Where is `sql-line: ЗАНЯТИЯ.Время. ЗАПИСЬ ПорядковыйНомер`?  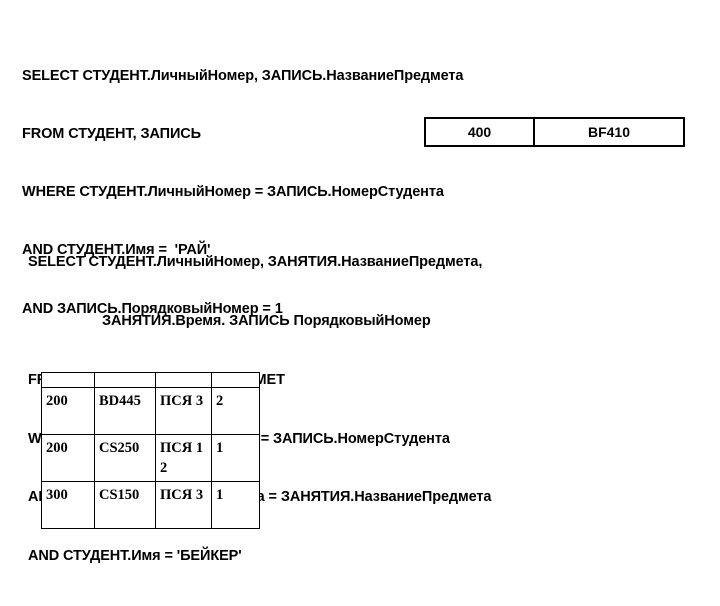
sql-line: ЗАНЯТИЯ.Время. ЗАПИСЬ ПорядковыйНомер is located at coordinates (266, 320).